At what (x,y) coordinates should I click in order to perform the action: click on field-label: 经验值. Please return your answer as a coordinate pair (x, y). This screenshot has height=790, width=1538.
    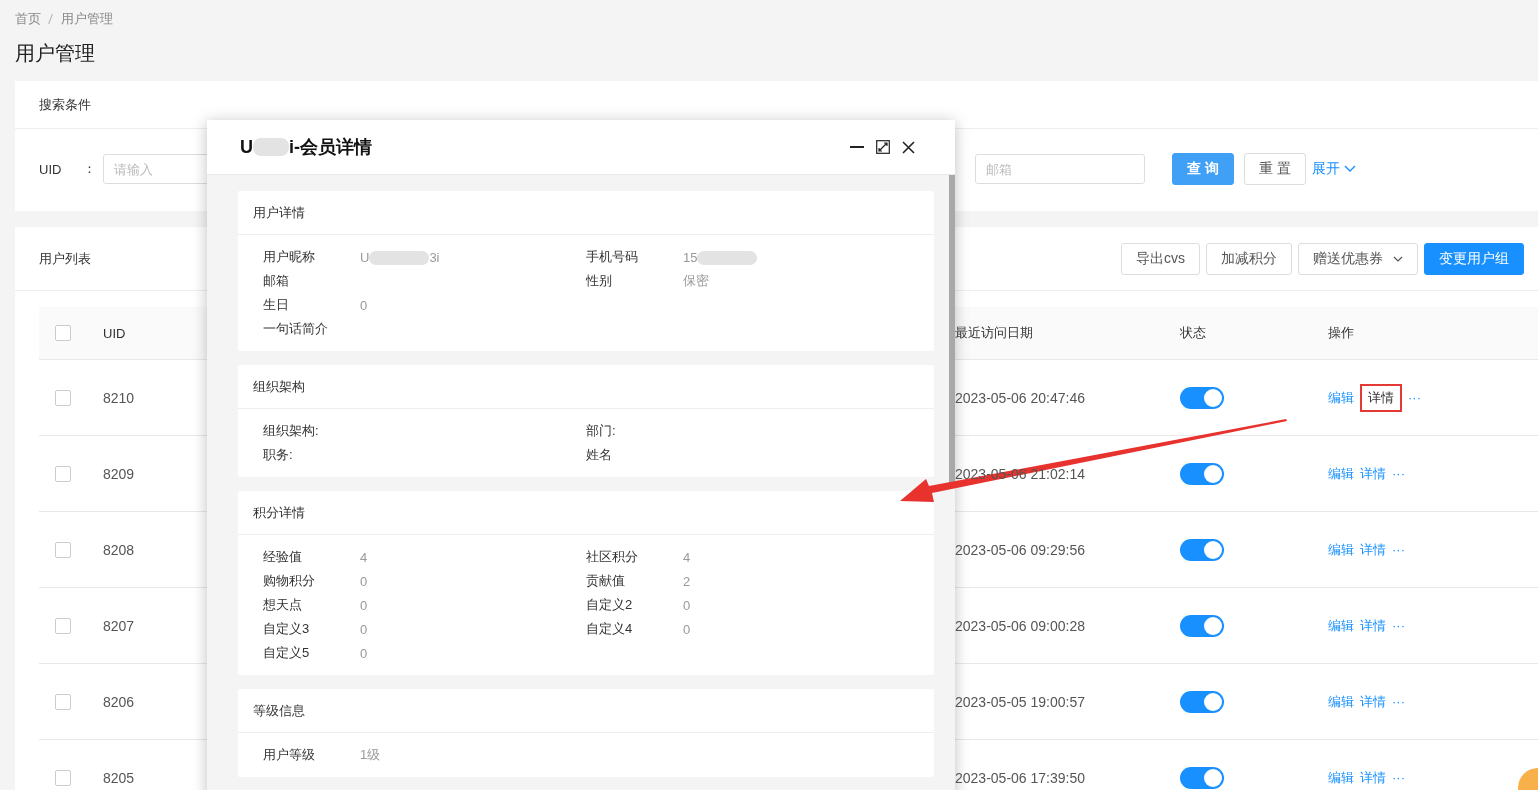
    Looking at the image, I should click on (283, 557).